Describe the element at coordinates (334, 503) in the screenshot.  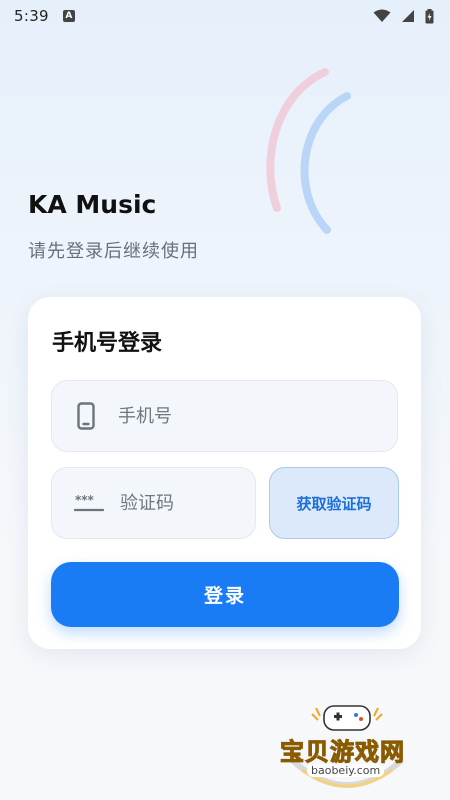
I see `get-code-button: 获取验证码` at that location.